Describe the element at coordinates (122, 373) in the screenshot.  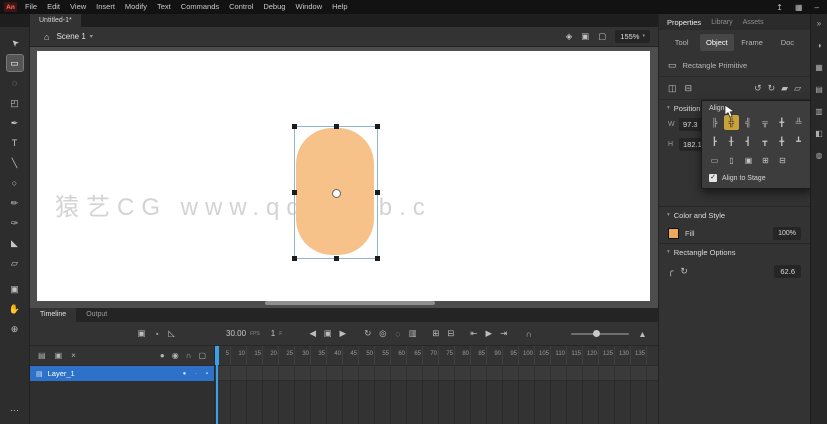
I see `layer-row: ▤ Layer_1 ● ∙ ▪` at that location.